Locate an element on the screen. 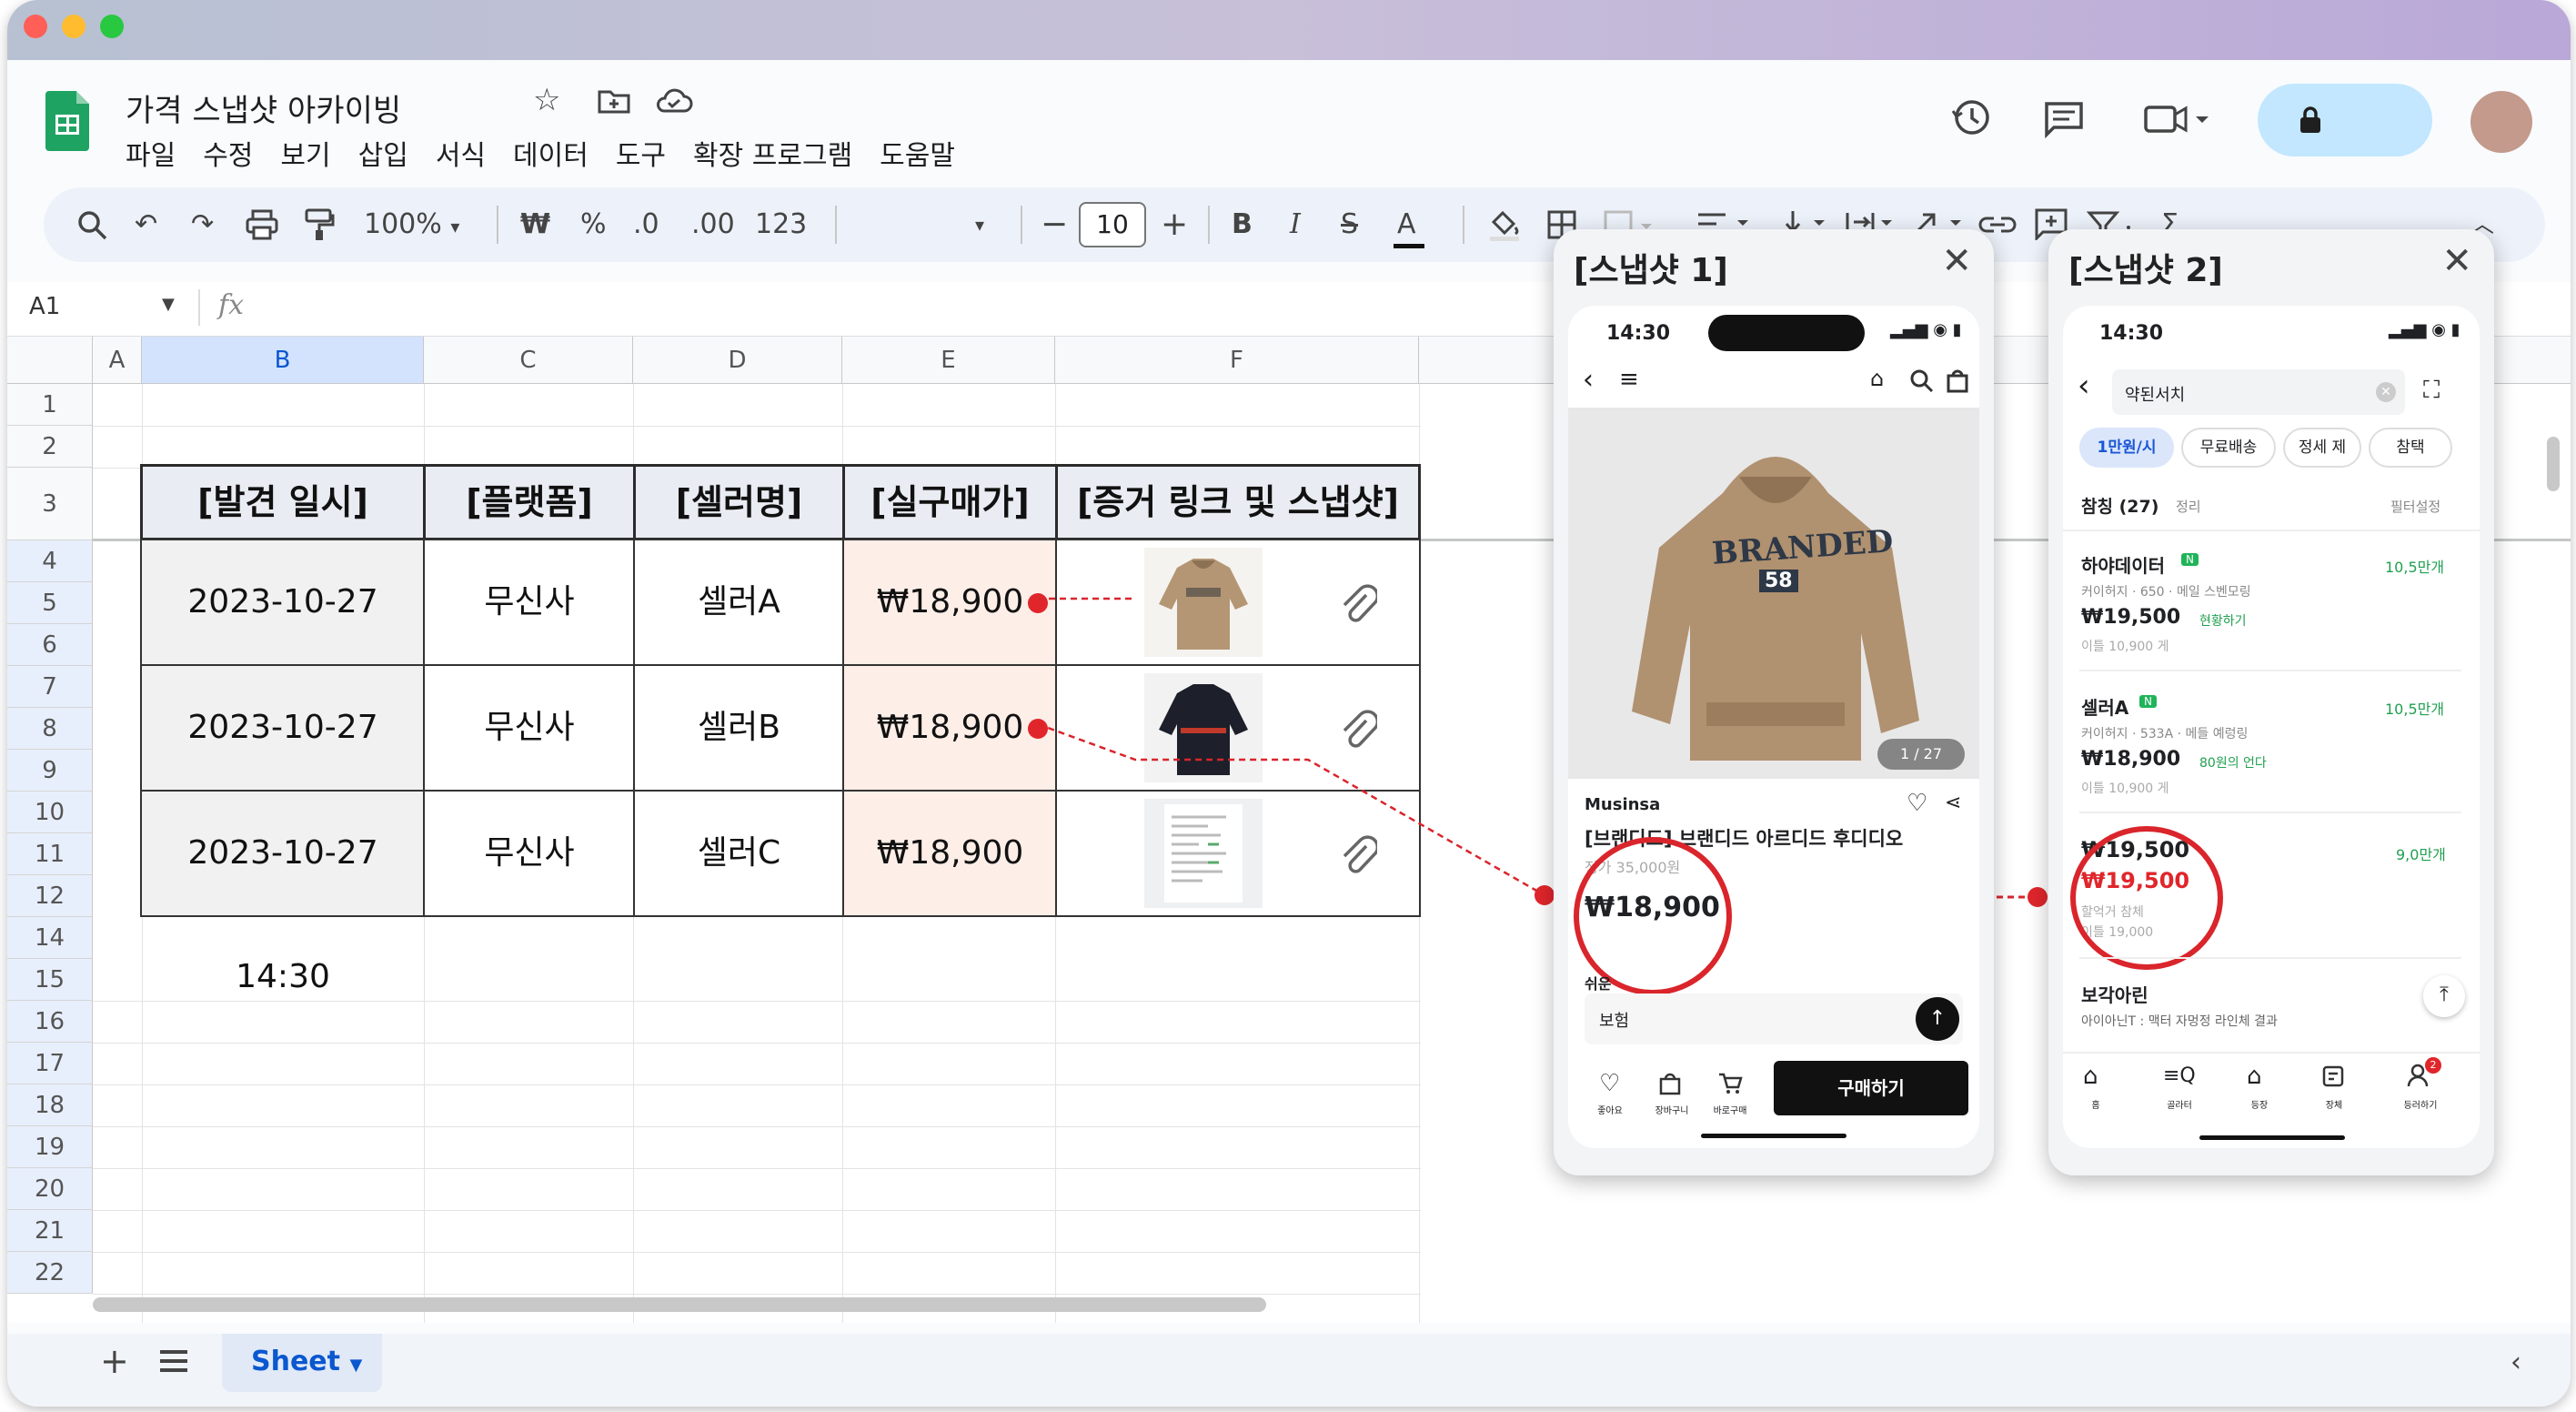  product-image: BRANDED 58 1 / 27 is located at coordinates (1773, 593).